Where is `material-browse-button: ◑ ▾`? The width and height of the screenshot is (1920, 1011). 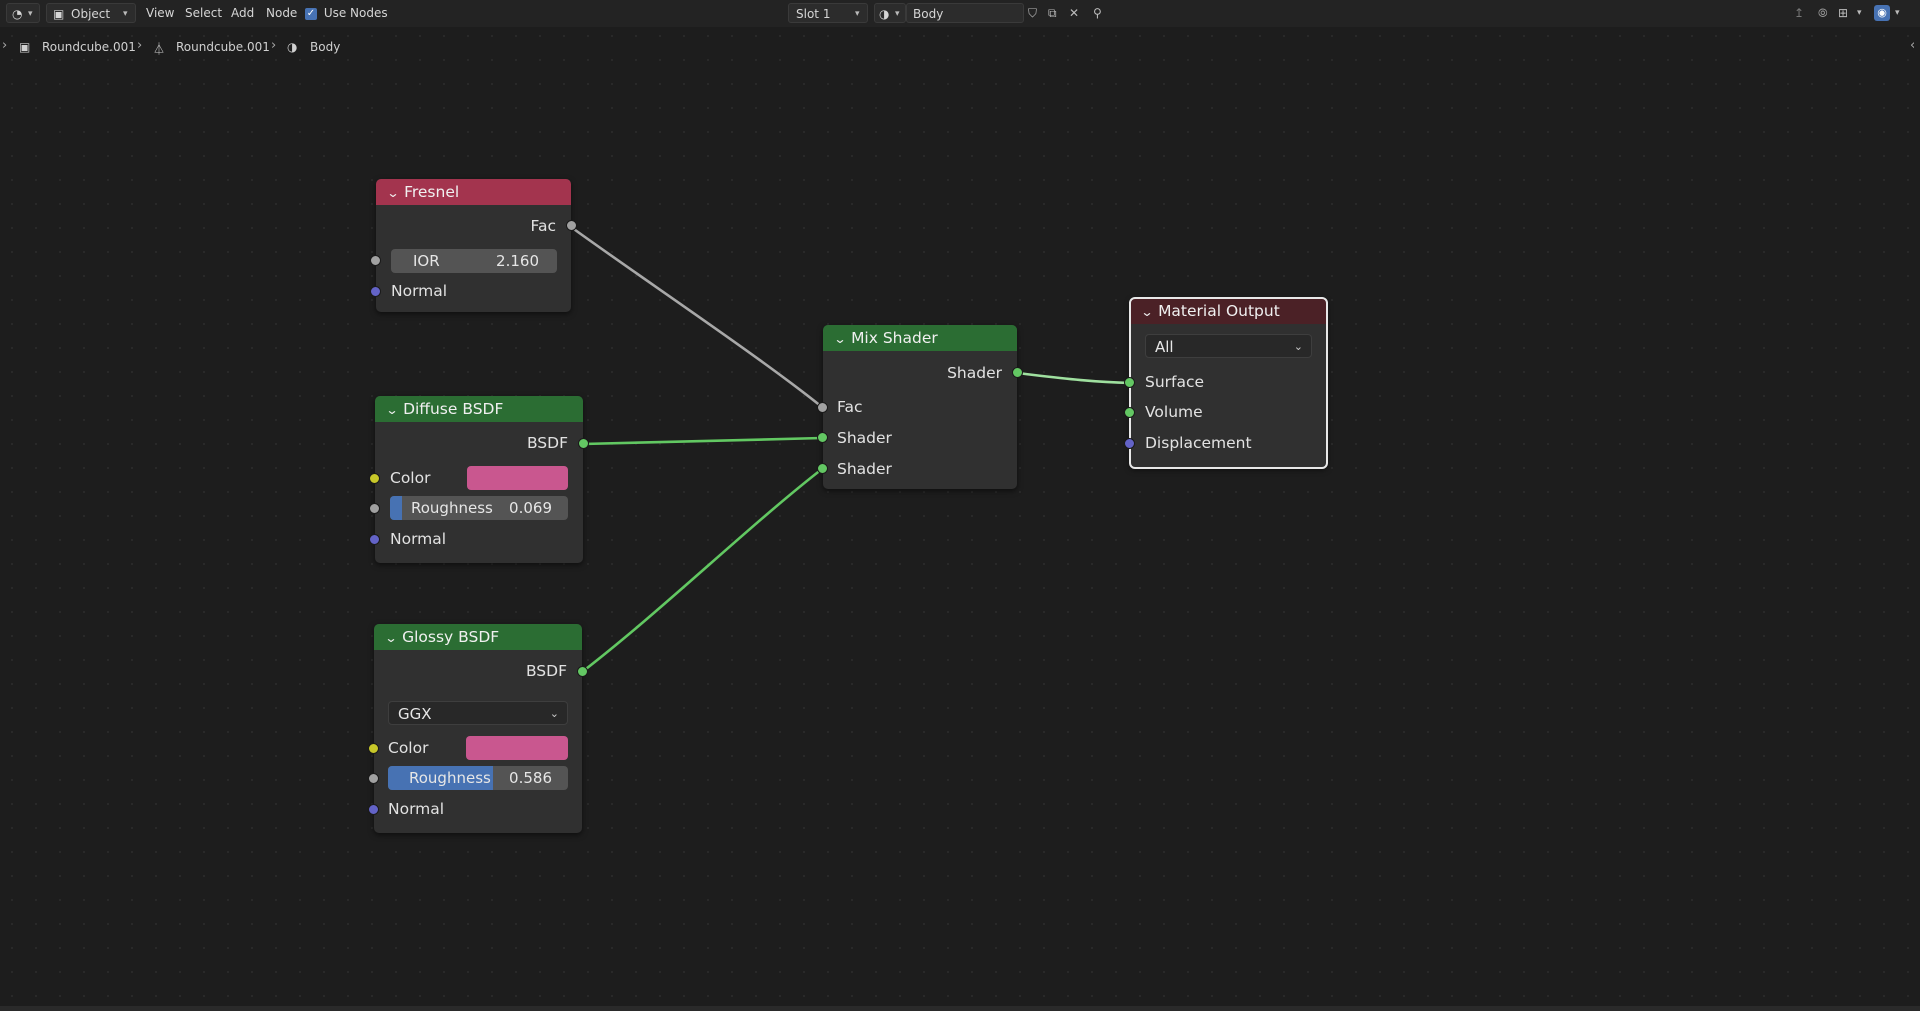 material-browse-button: ◑ ▾ is located at coordinates (890, 13).